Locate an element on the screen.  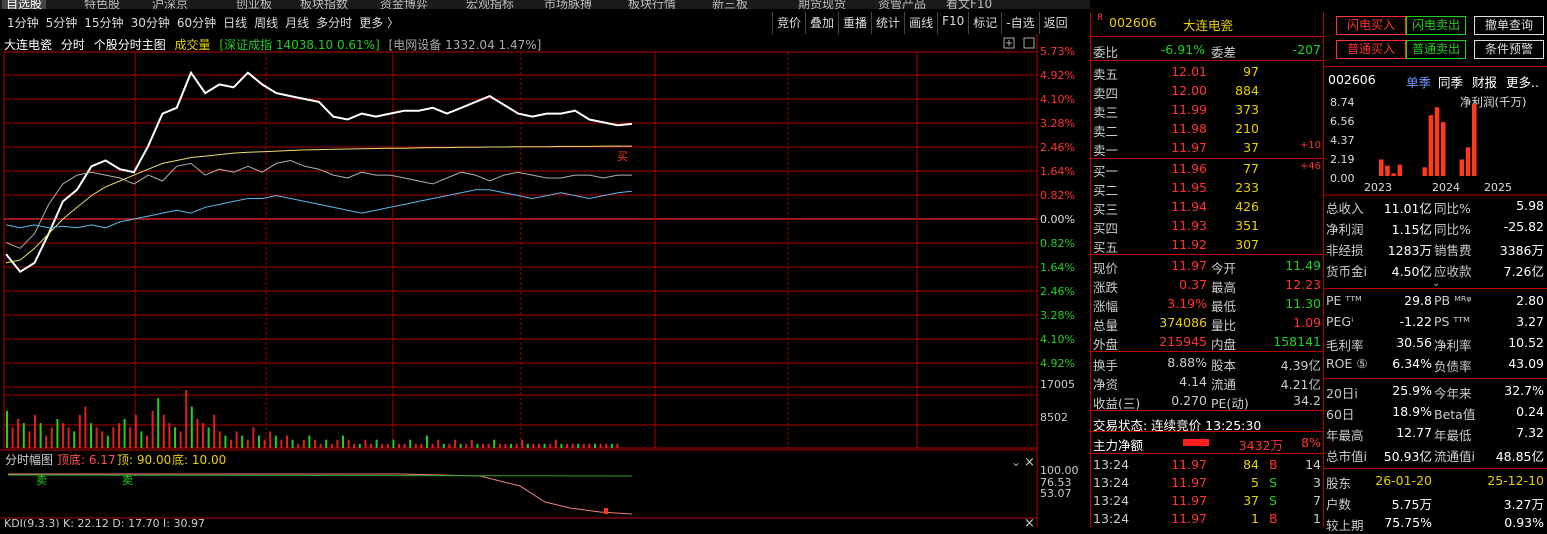
tick-time: 13:24 is located at coordinates (1111, 482).